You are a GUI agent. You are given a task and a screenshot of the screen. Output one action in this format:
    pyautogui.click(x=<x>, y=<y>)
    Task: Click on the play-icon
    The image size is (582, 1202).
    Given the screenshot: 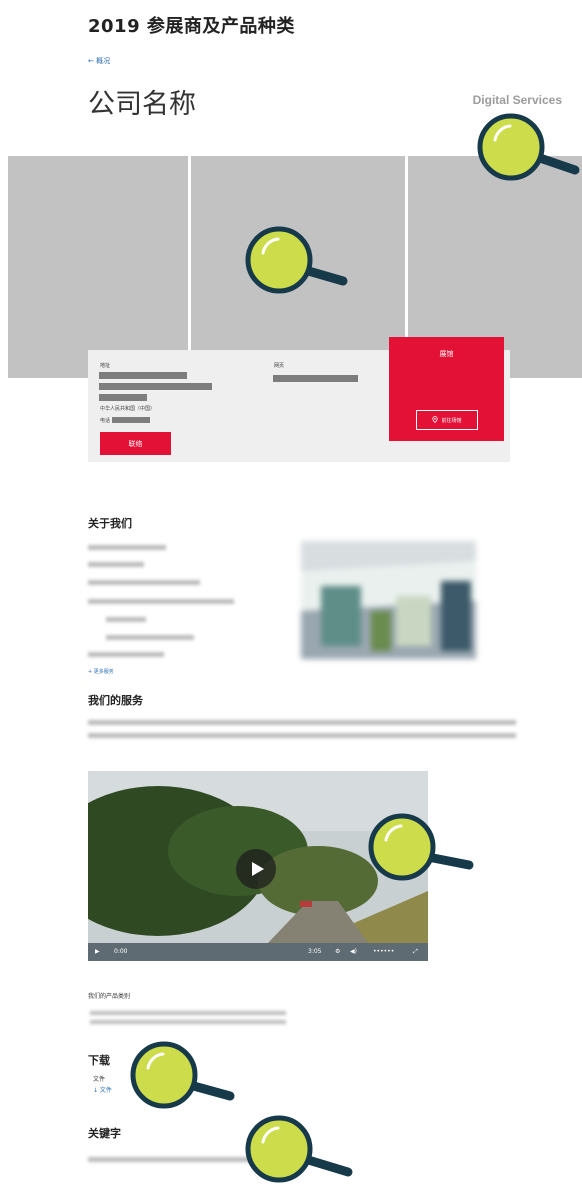 What is the action you would take?
    pyautogui.click(x=258, y=869)
    